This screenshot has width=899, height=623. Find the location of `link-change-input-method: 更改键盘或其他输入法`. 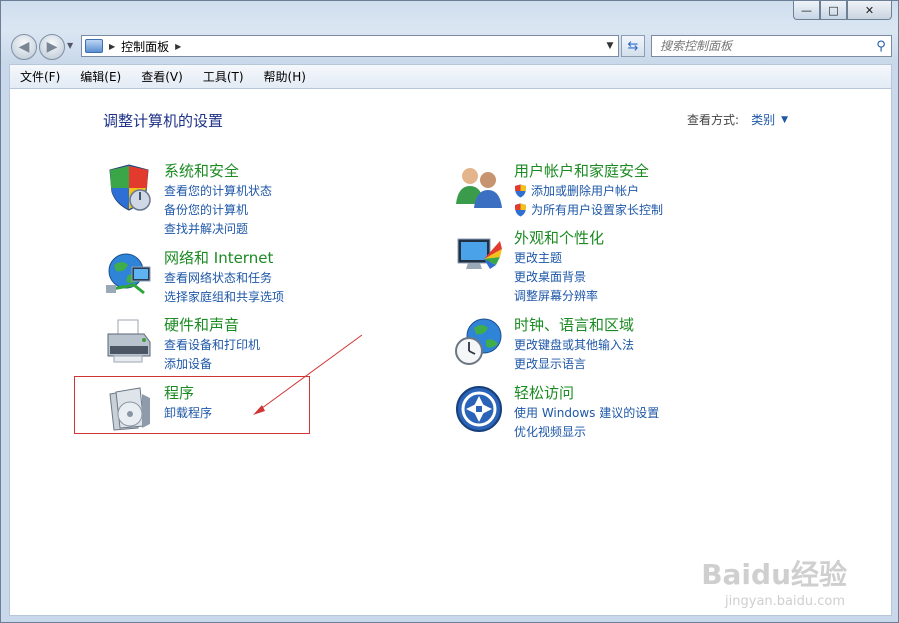

link-change-input-method: 更改键盘或其他输入法 is located at coordinates (574, 344).